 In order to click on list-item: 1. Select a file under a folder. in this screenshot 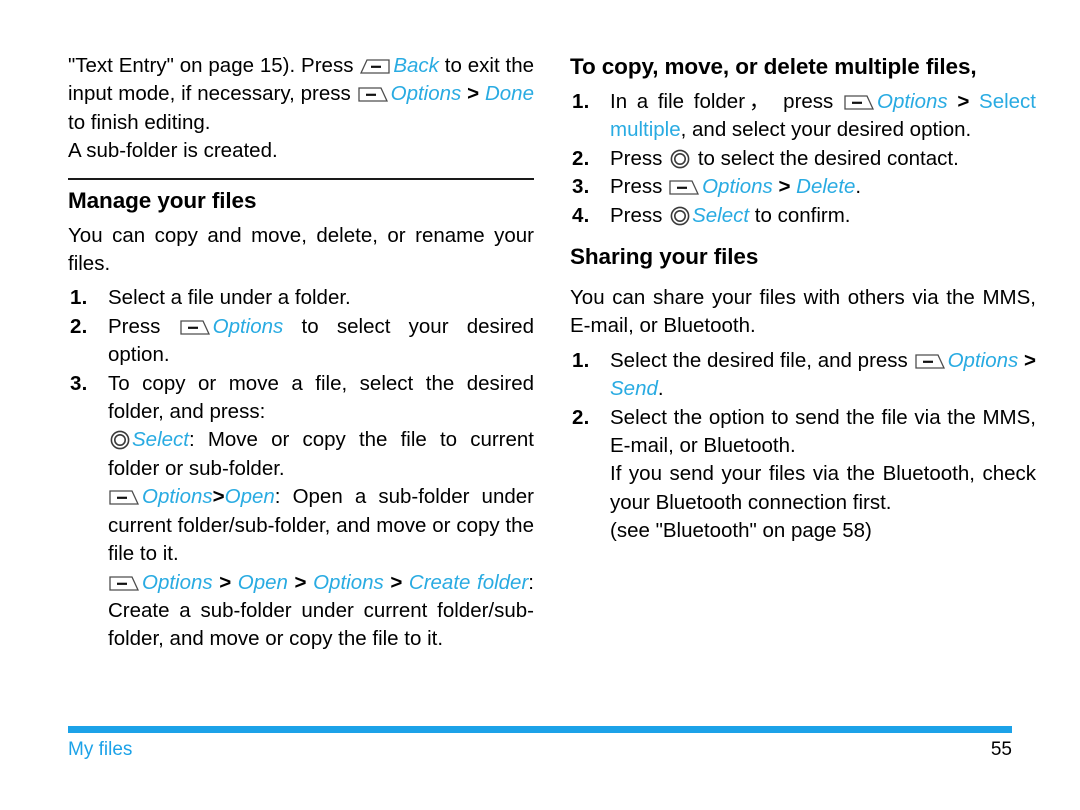, I will do `click(301, 298)`.